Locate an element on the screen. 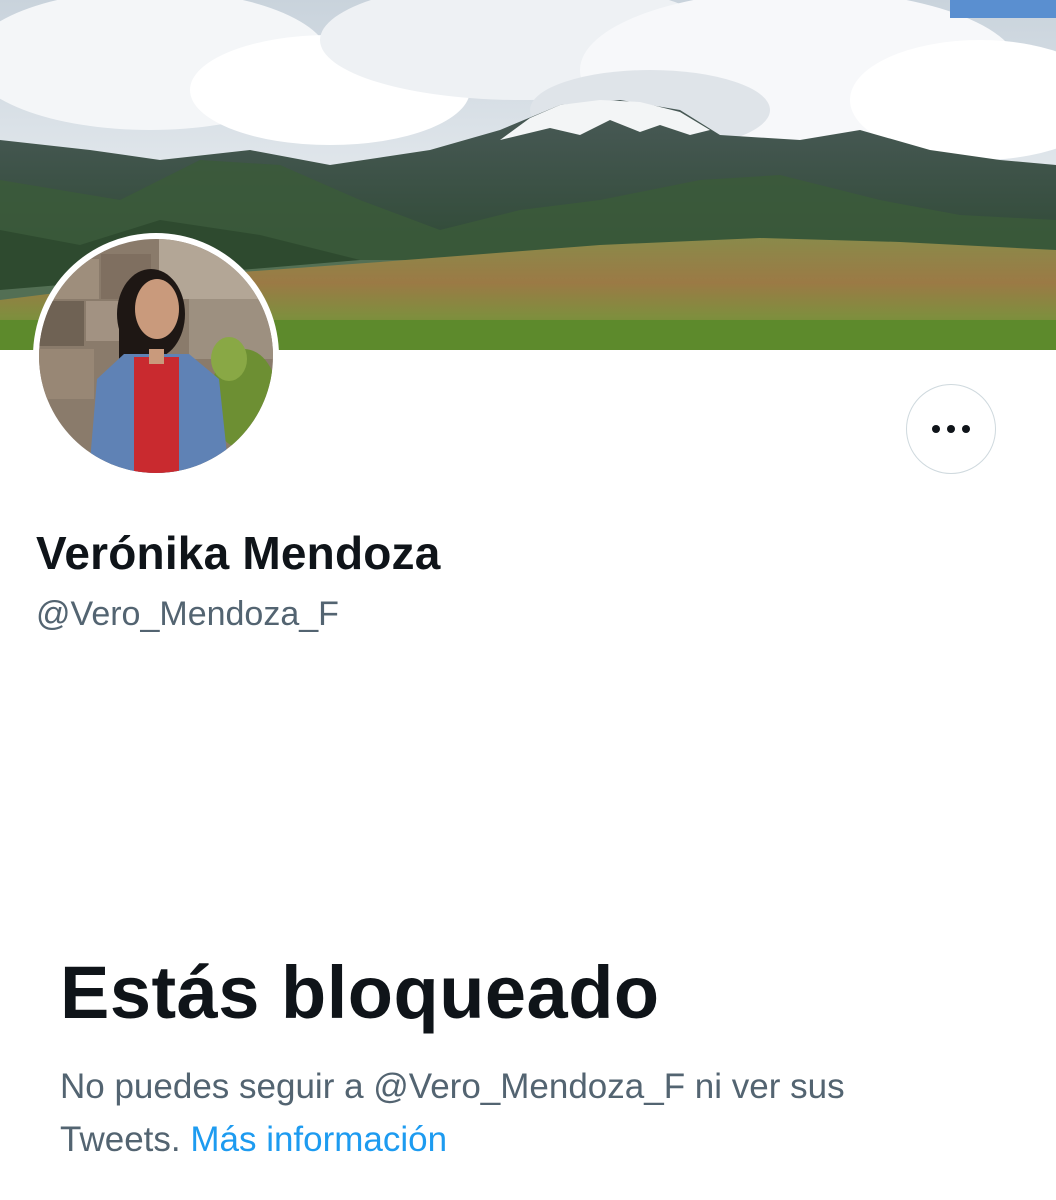 This screenshot has width=1056, height=1200. profile-avatar is located at coordinates (156, 356).